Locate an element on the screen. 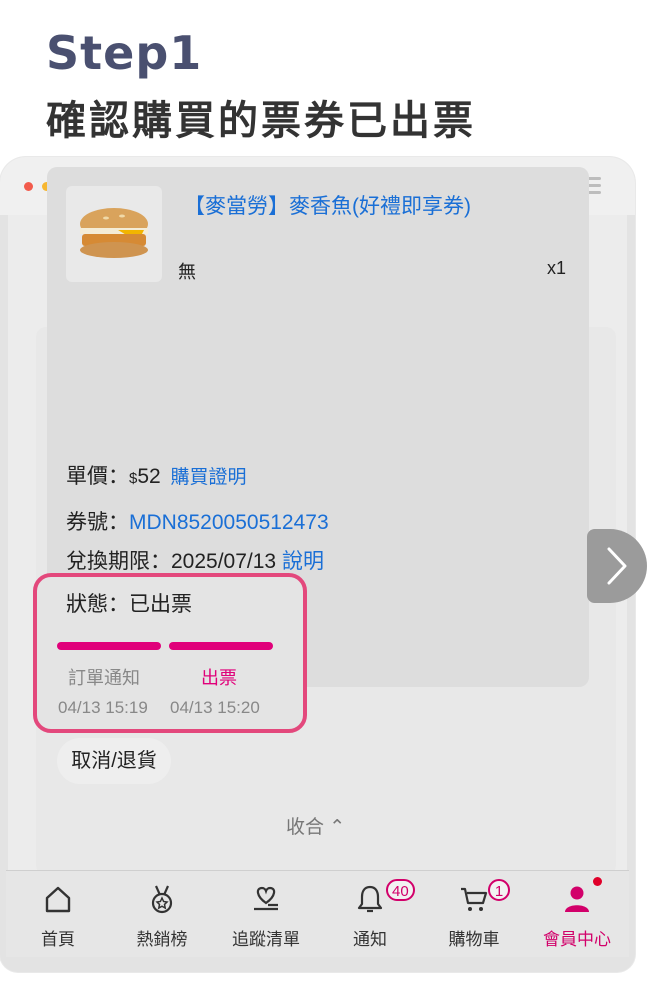 The image size is (647, 987). nav-bestsellers: 熱銷榜 is located at coordinates (162, 914).